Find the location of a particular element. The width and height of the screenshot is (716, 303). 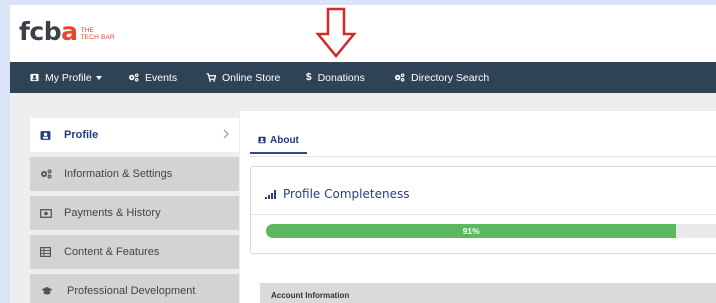

table-icon is located at coordinates (46, 252).